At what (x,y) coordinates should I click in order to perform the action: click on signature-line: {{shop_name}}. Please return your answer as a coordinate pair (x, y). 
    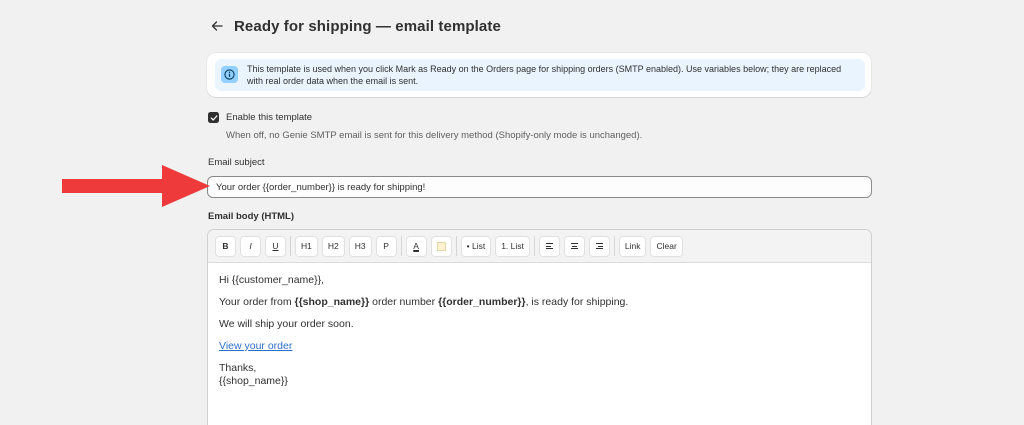
    Looking at the image, I should click on (253, 381).